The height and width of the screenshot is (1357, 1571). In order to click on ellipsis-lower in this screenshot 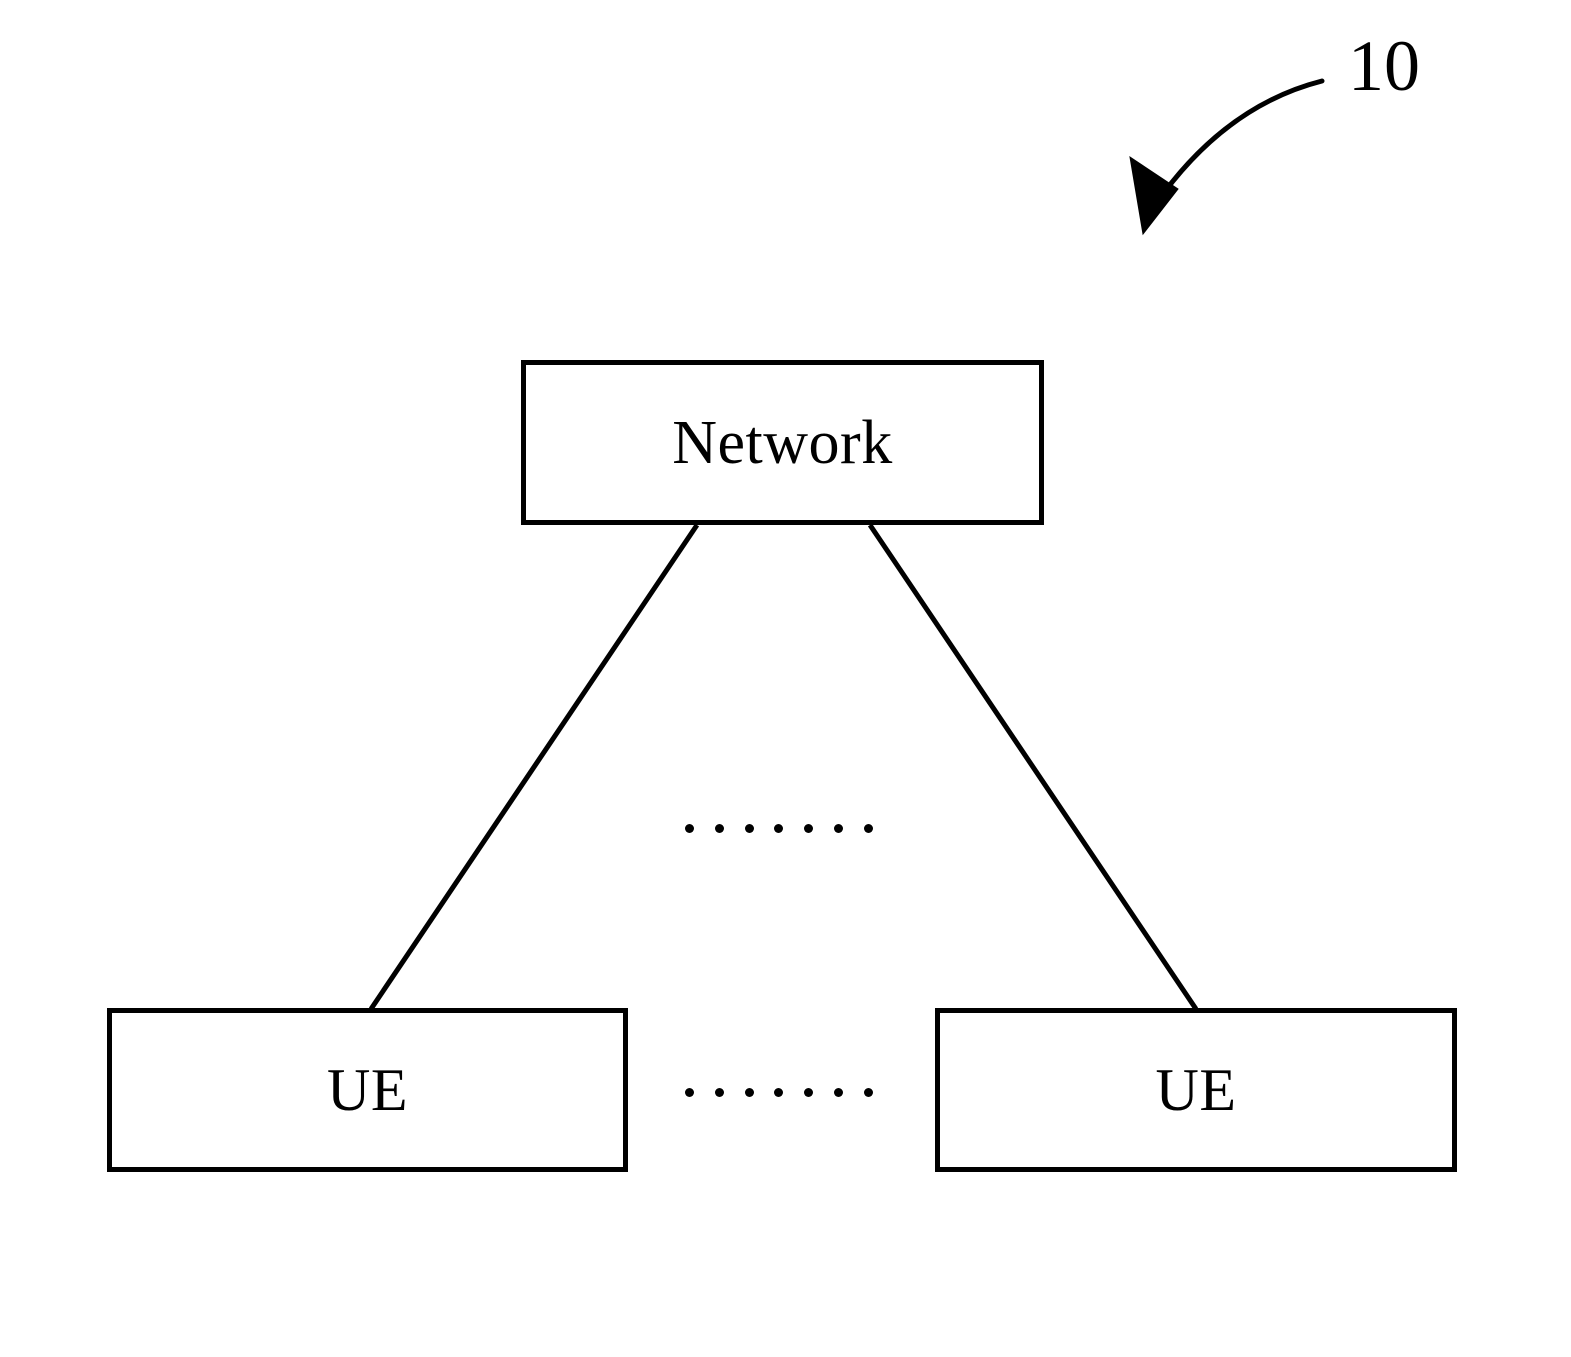, I will do `click(779, 1092)`.